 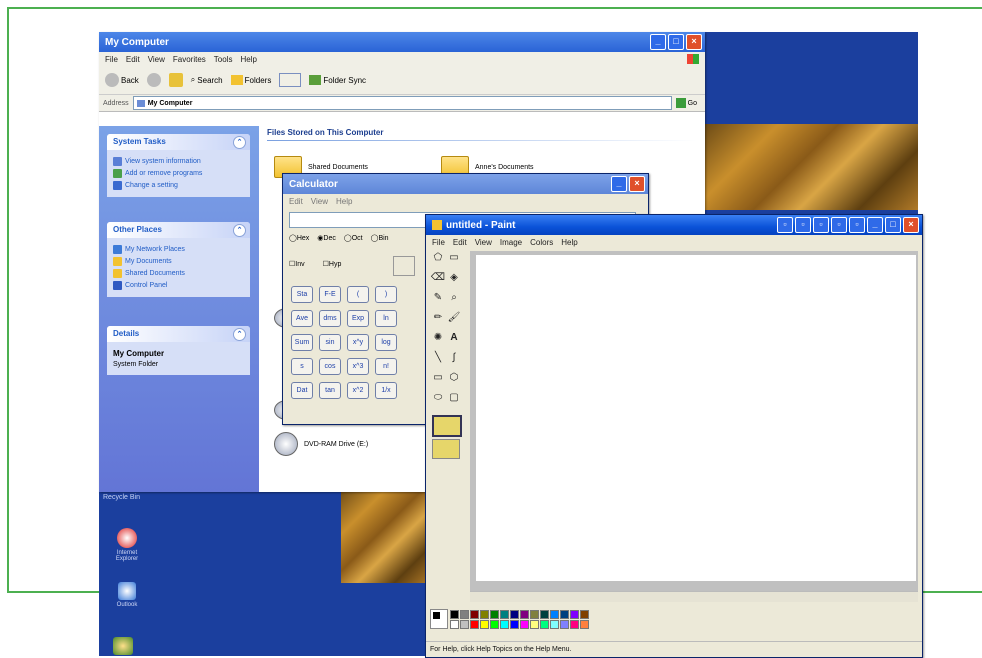 I want to click on place-item: My Network Places, so click(x=178, y=249).